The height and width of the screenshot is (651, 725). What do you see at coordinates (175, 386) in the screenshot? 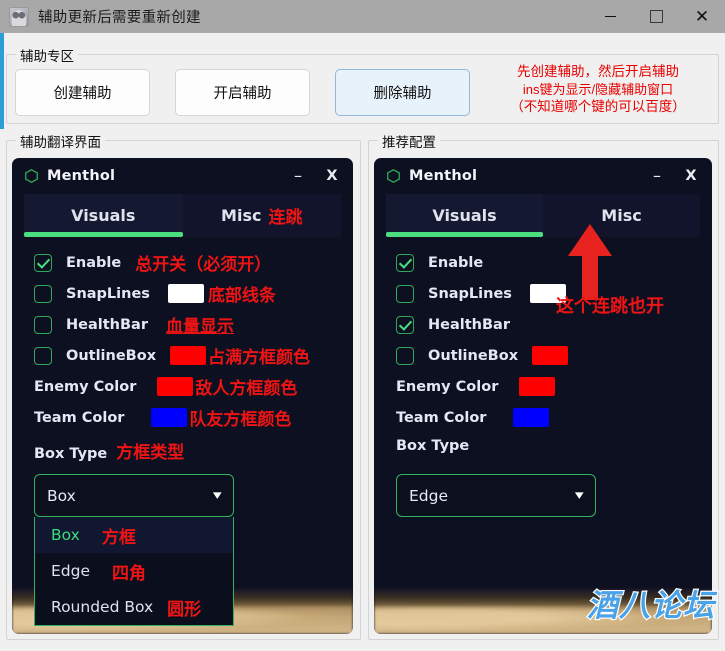
I see `color-swatch-enemy-left` at bounding box center [175, 386].